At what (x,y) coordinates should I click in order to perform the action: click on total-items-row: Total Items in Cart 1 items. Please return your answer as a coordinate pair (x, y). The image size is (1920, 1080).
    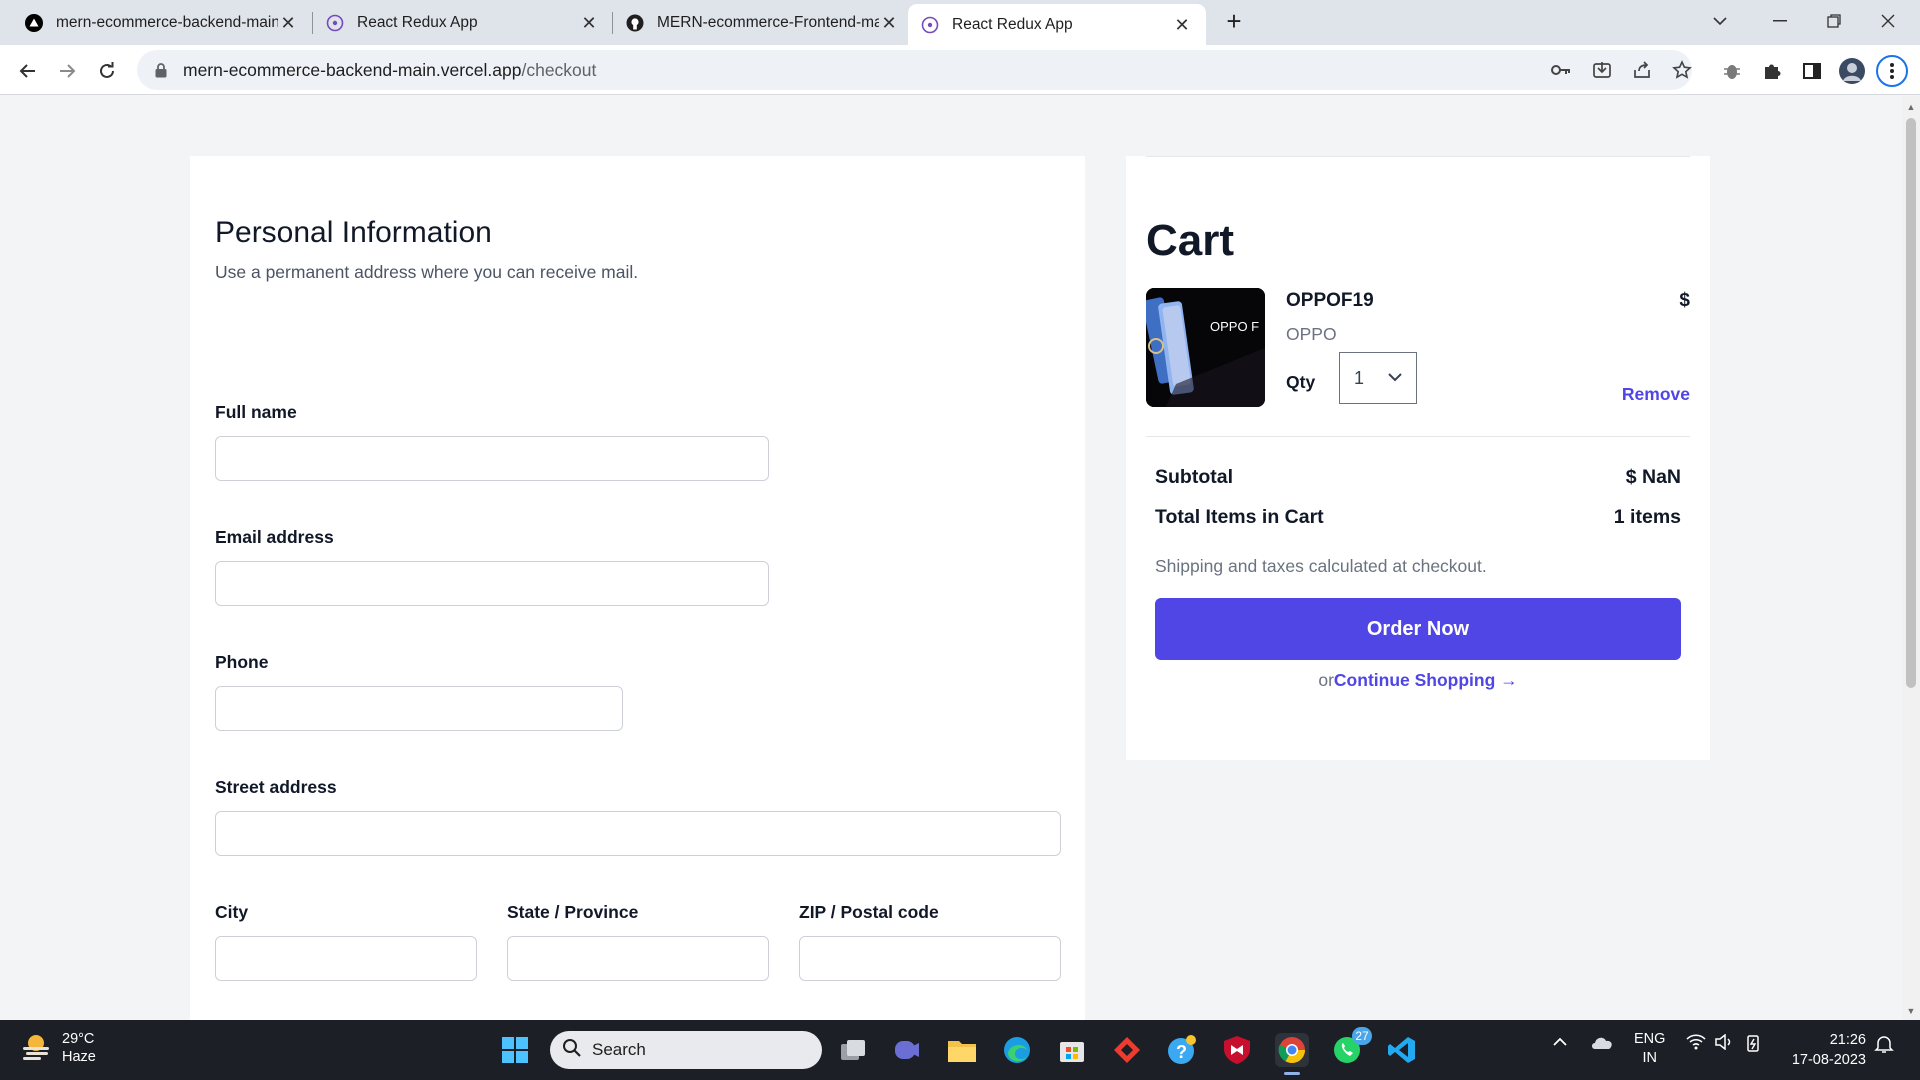
    Looking at the image, I should click on (1418, 517).